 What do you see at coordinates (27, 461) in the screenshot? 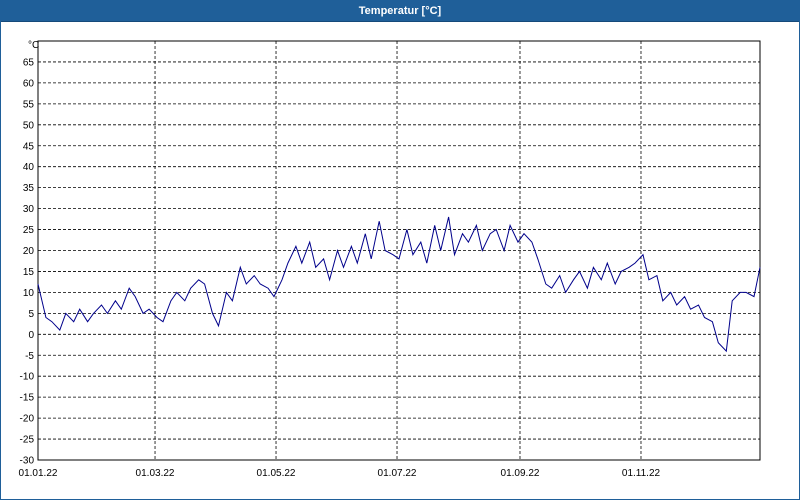
I see `y-tick-label: -30` at bounding box center [27, 461].